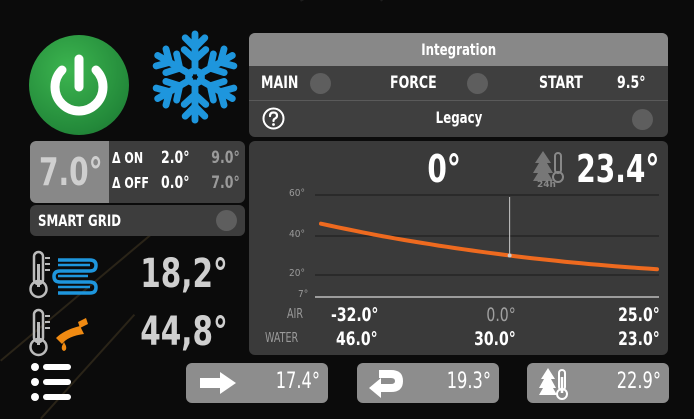 This screenshot has width=694, height=419. I want to click on delta-on-label: Δ ON, so click(128, 158).